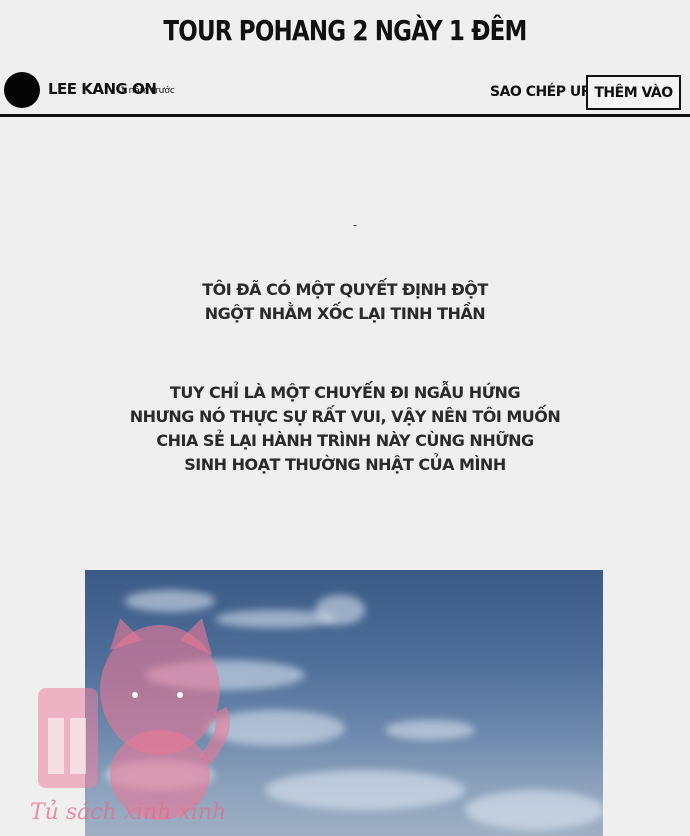 Image resolution: width=690 pixels, height=836 pixels. Describe the element at coordinates (345, 464) in the screenshot. I see `text-line: SINH HOẠT THƯỜNG NHẬT CỦA MÌNH` at that location.